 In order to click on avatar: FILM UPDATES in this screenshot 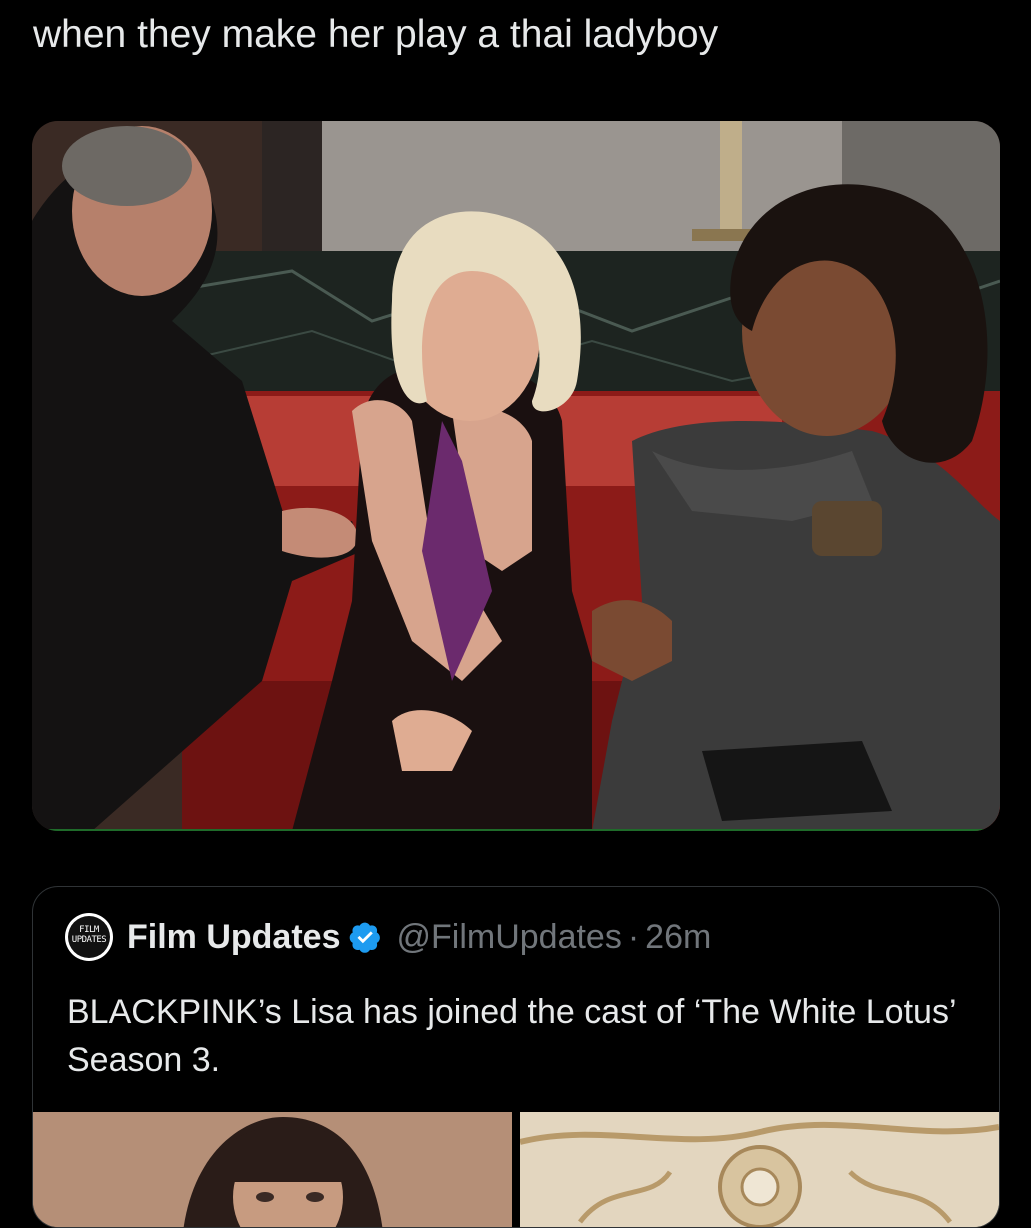, I will do `click(89, 937)`.